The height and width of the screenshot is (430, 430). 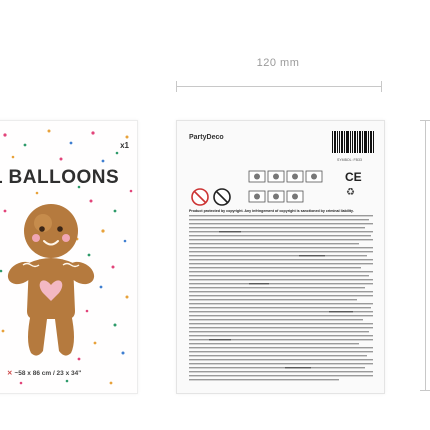 I want to click on balloon-size-text: ~58 x 86 cm / 23 x 34", so click(x=48, y=373).